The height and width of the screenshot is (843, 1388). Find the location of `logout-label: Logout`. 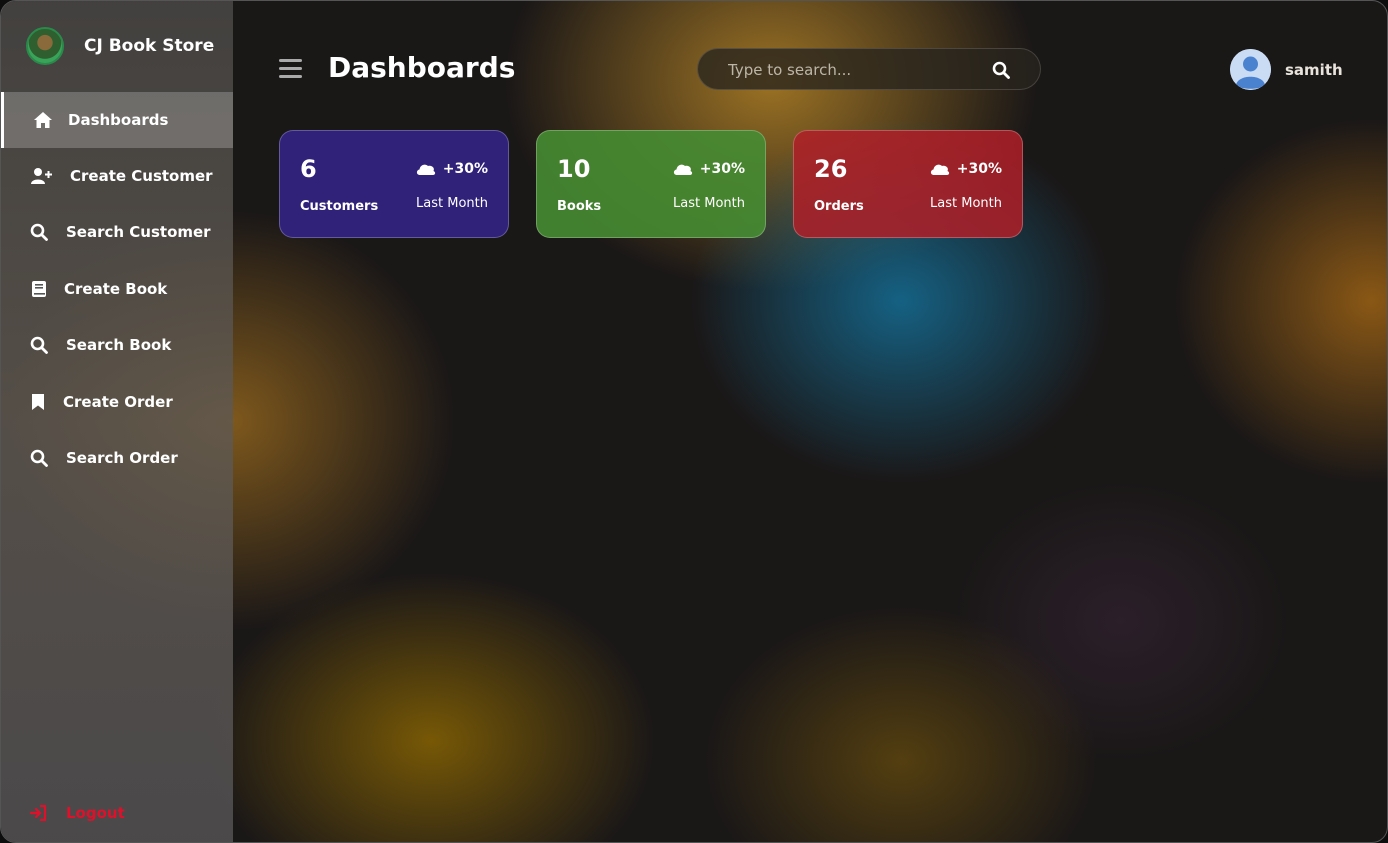

logout-label: Logout is located at coordinates (95, 813).